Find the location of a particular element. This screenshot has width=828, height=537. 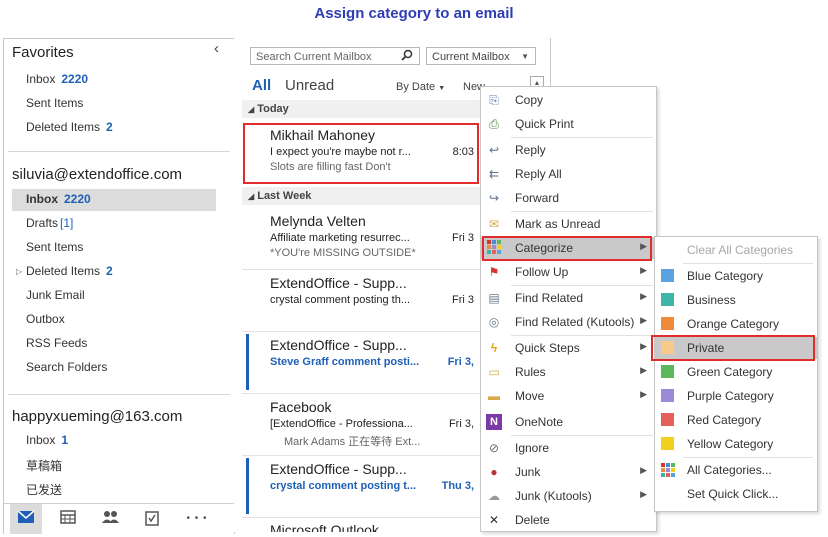

menu-item-follow-up: ⚑ Follow Up ▶ is located at coordinates (568, 272).